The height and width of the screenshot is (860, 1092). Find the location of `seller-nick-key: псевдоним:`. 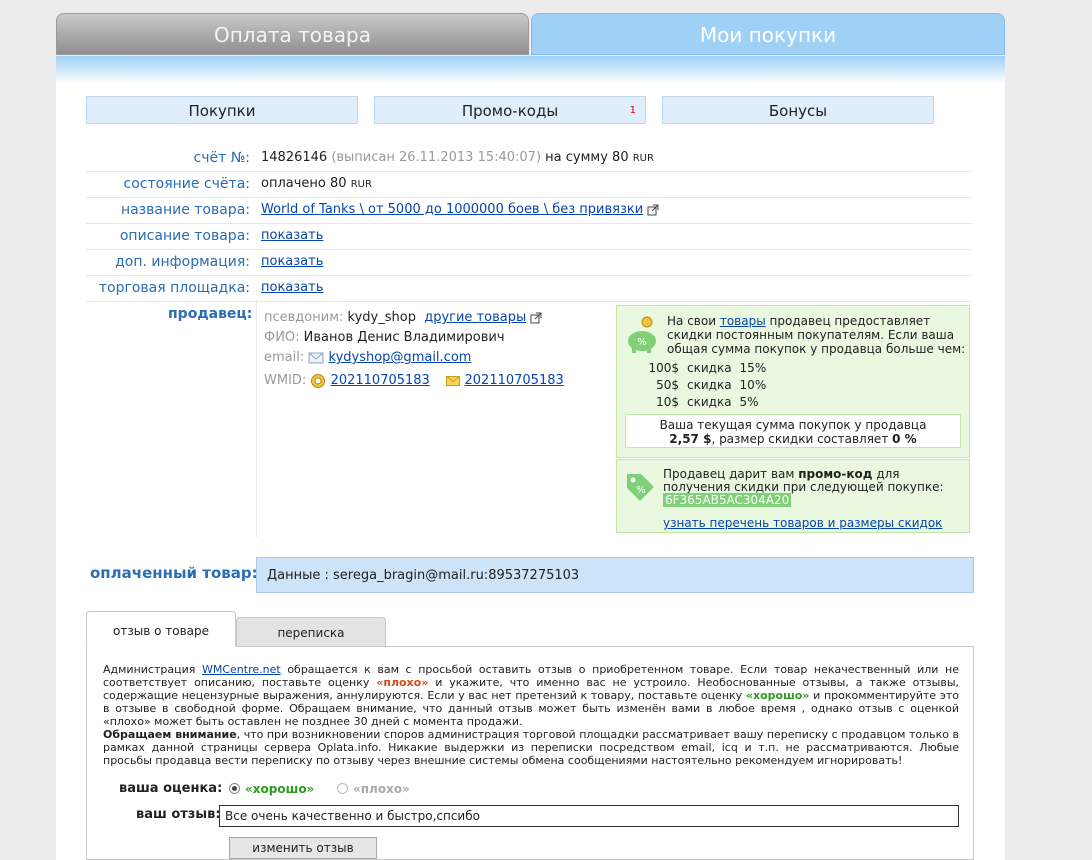

seller-nick-key: псевдоним: is located at coordinates (304, 317).